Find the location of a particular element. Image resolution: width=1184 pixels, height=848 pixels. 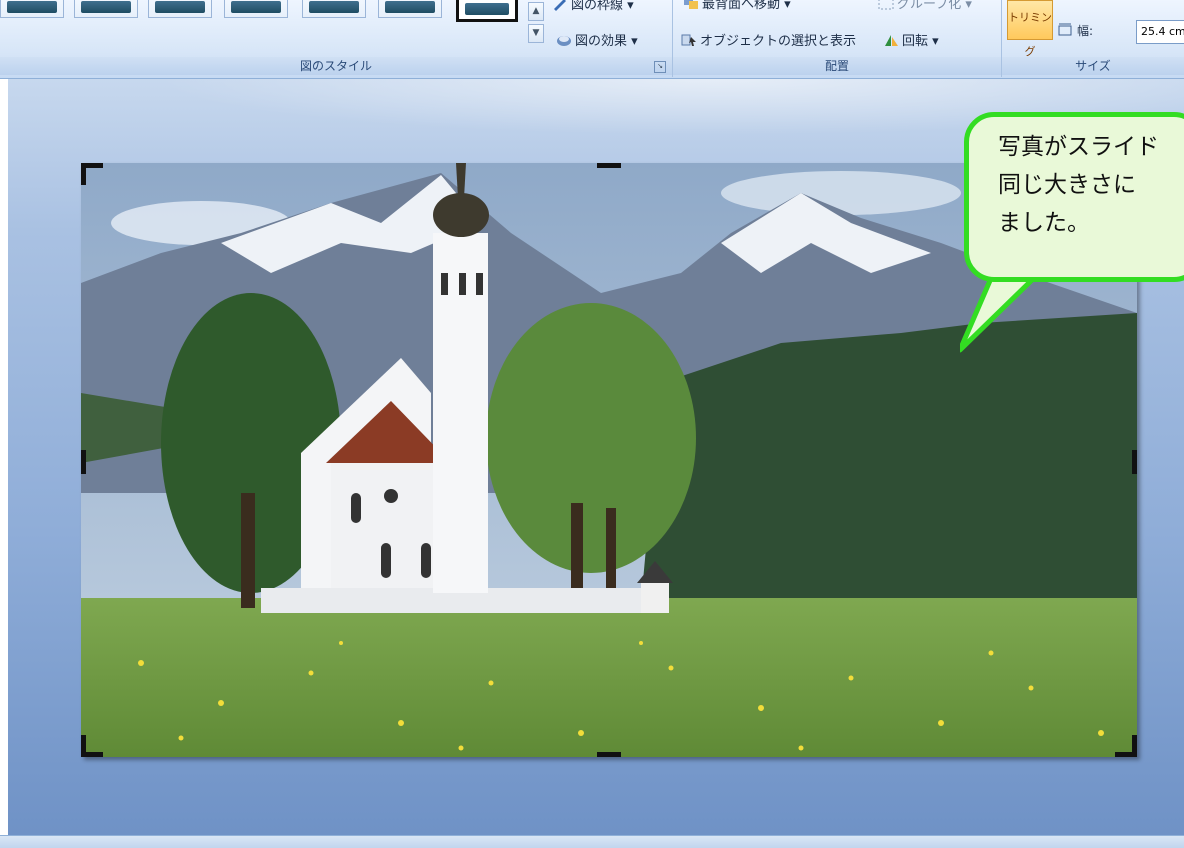

size-group: トリミング 幅: 25.4 cm サイズ is located at coordinates (1093, 38).